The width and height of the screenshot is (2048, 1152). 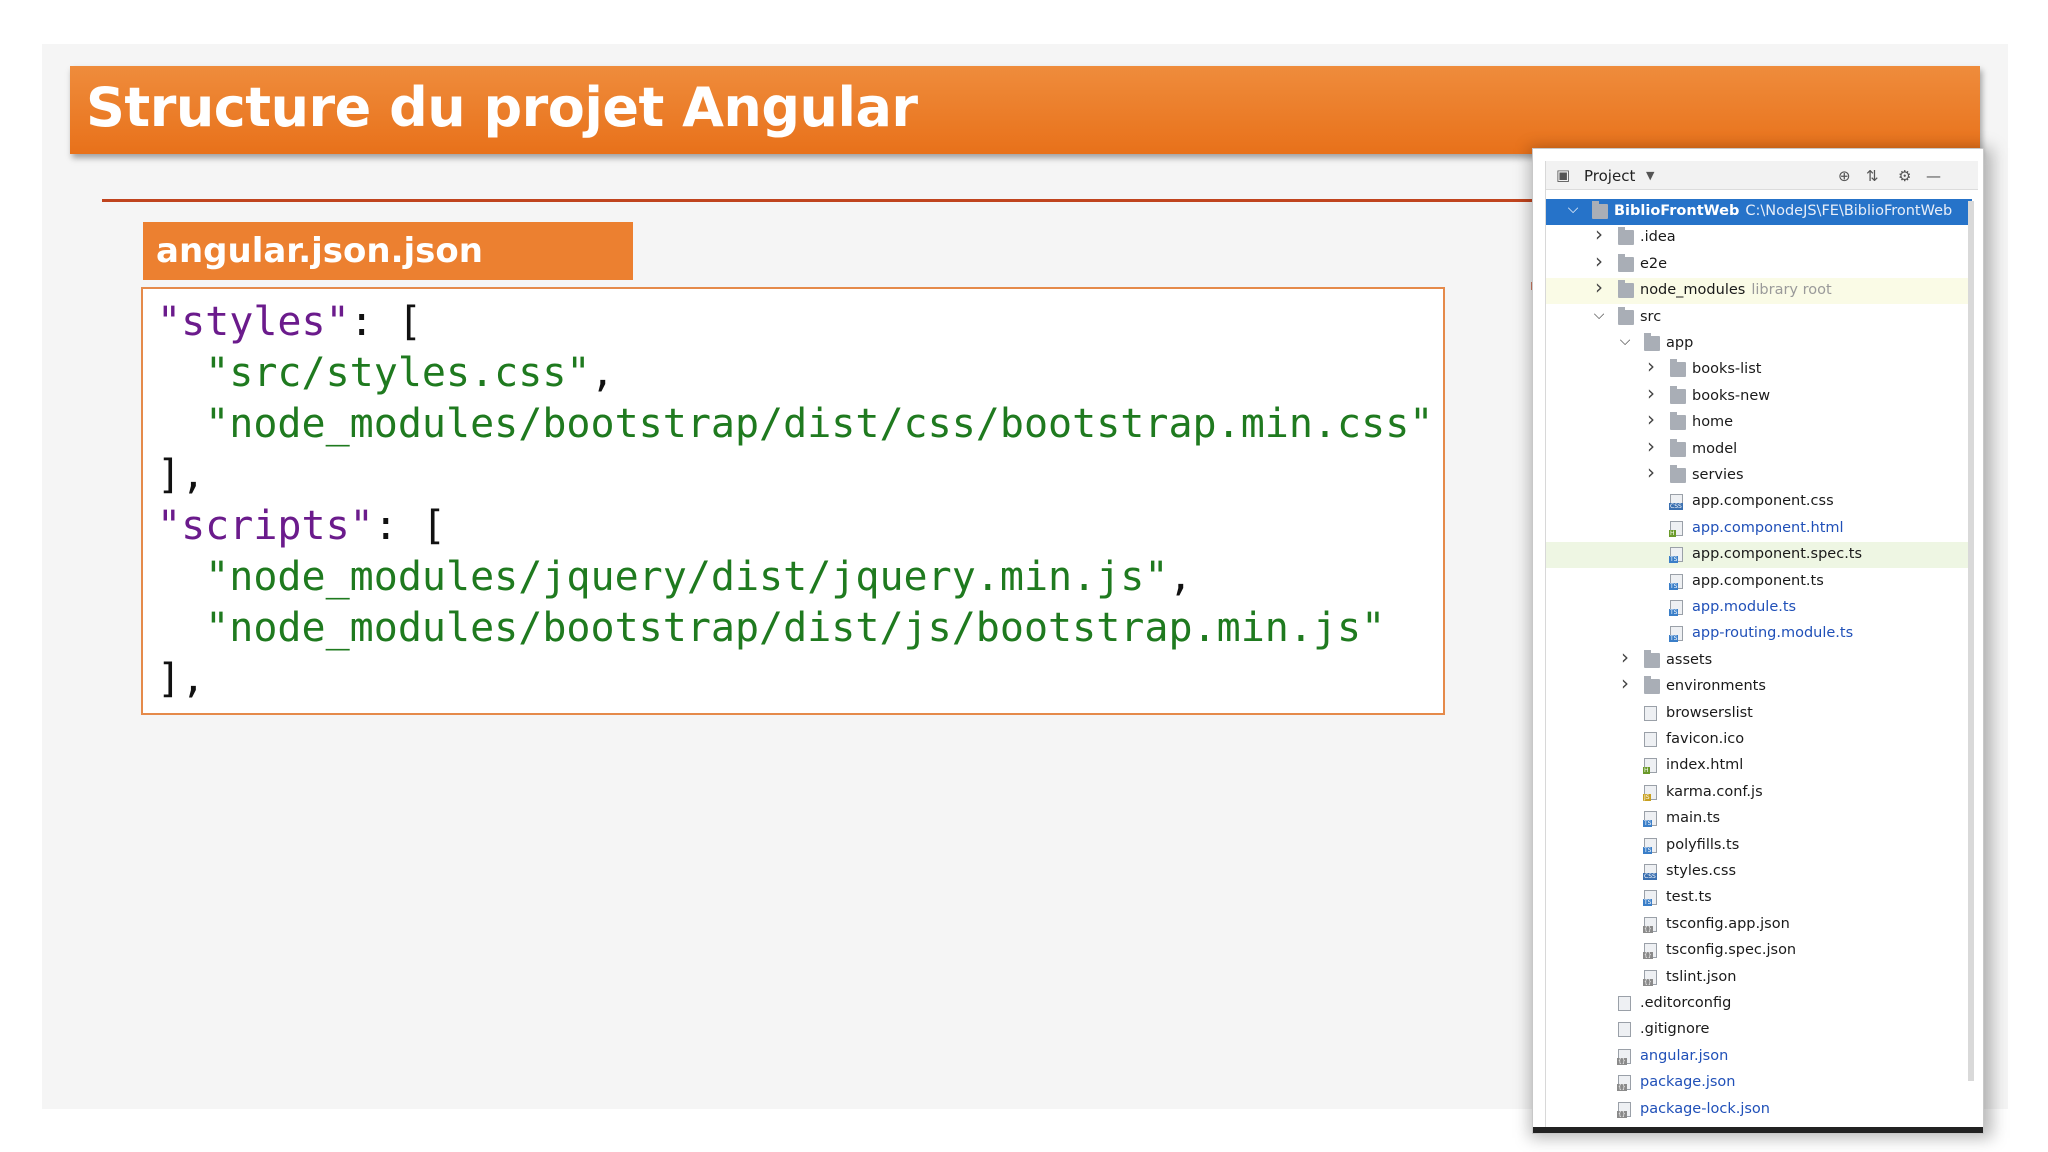 I want to click on tree-folder-row: › assets, so click(x=1759, y=659).